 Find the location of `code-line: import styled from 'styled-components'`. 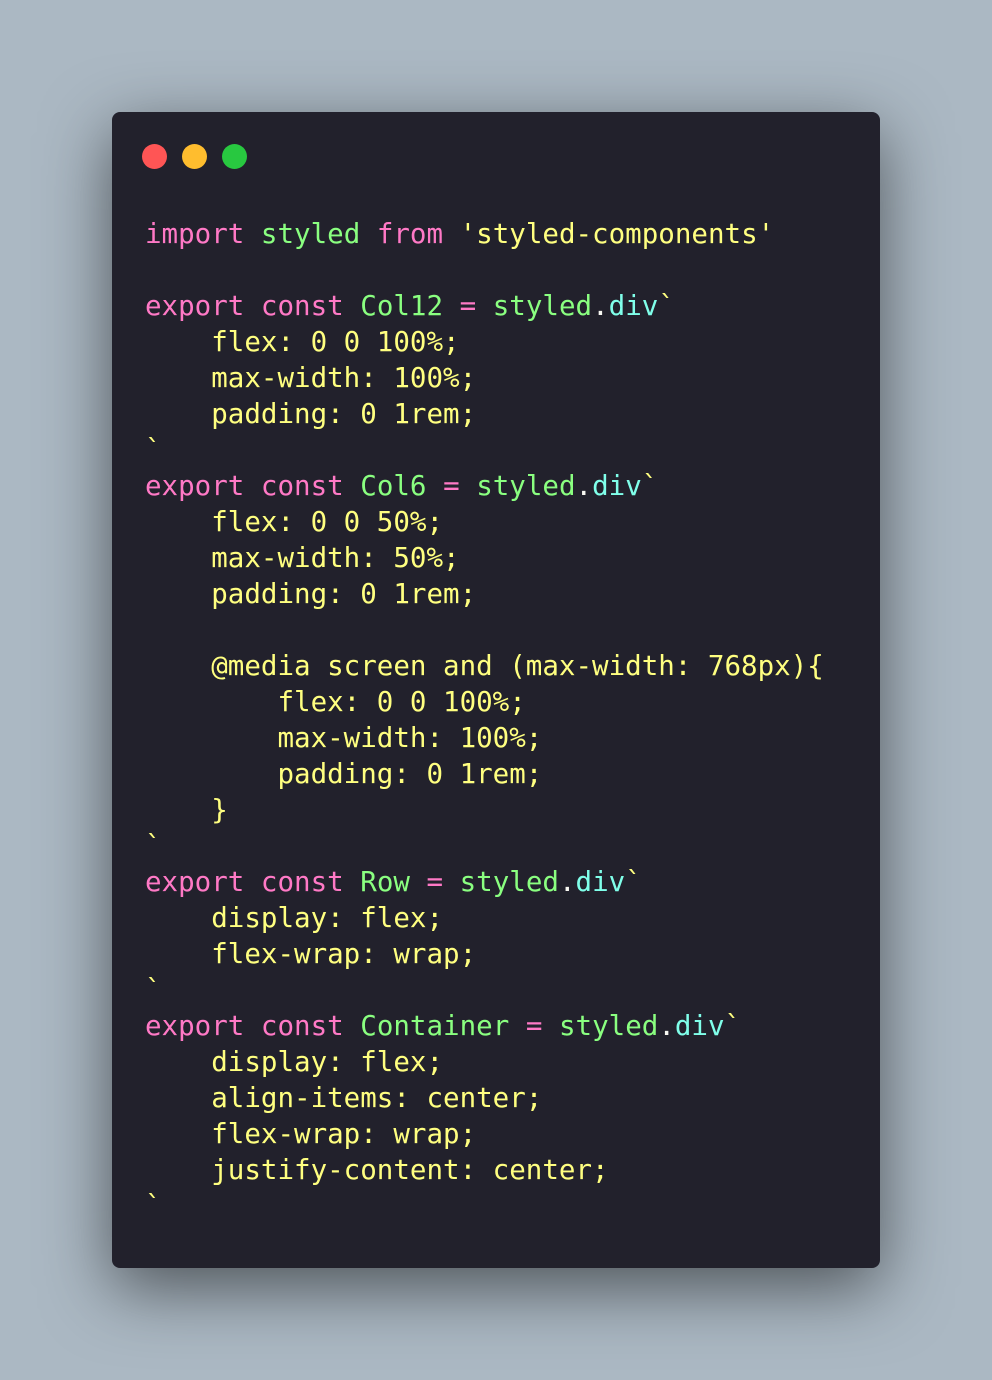

code-line: import styled from 'styled-components' is located at coordinates (484, 234).